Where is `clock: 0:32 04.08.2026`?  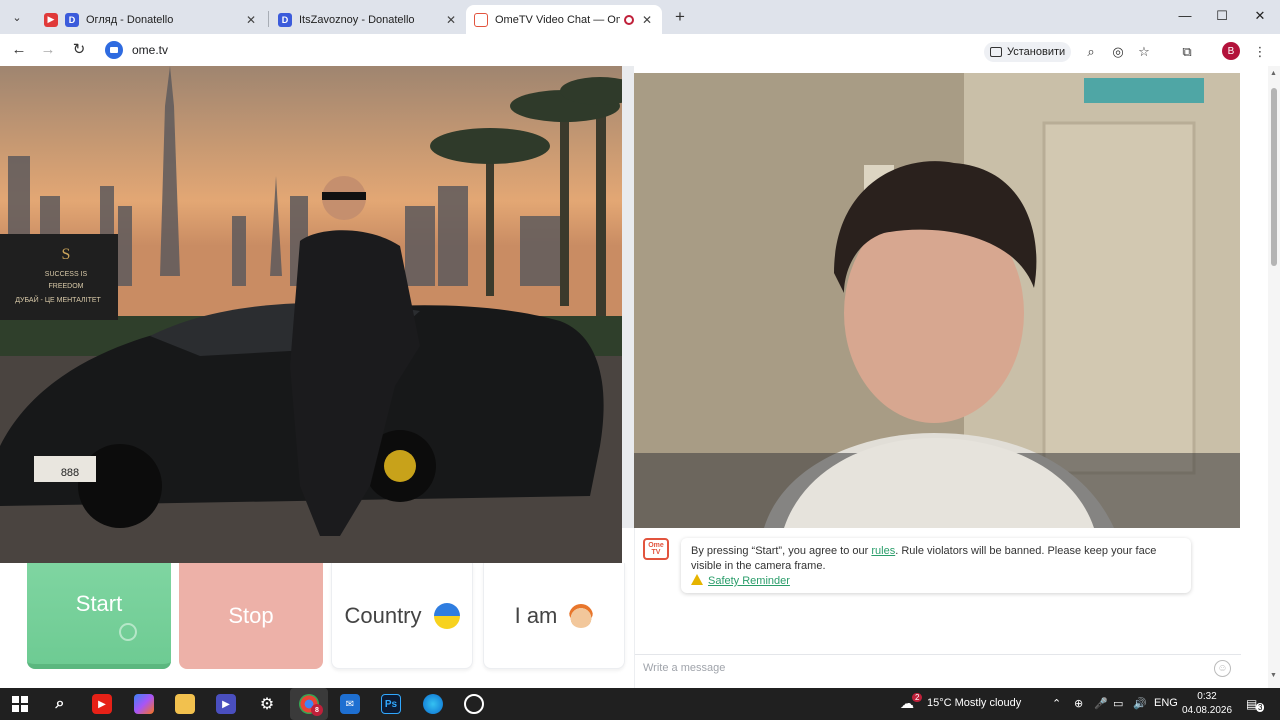 clock: 0:32 04.08.2026 is located at coordinates (1207, 704).